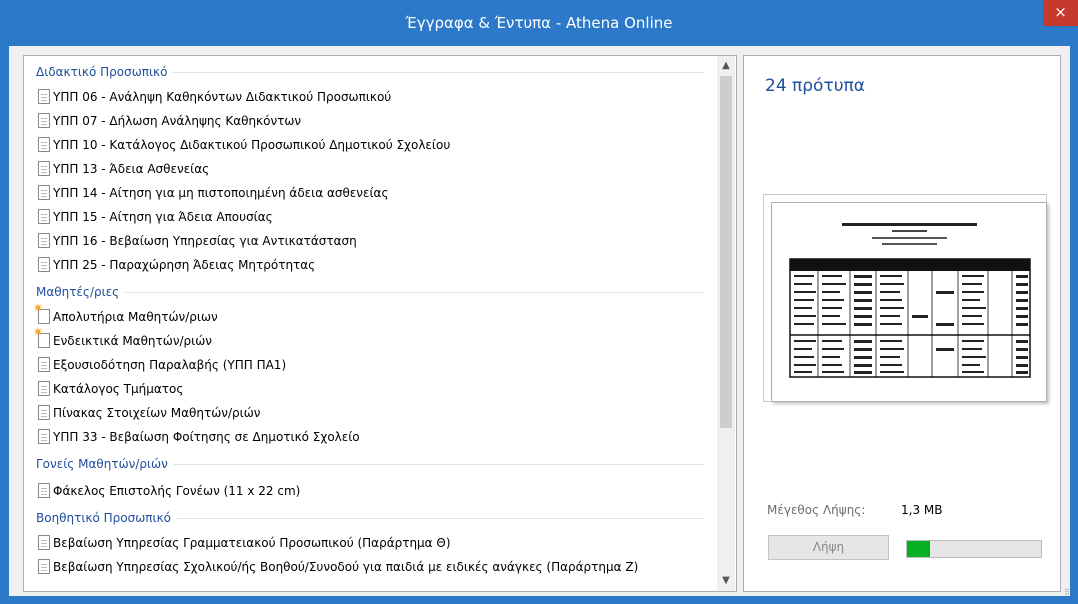 The width and height of the screenshot is (1078, 604). I want to click on list-item: ΥΠΠ 07 - Δήλωση Ανάληψης Καθηκόντων, so click(169, 121).